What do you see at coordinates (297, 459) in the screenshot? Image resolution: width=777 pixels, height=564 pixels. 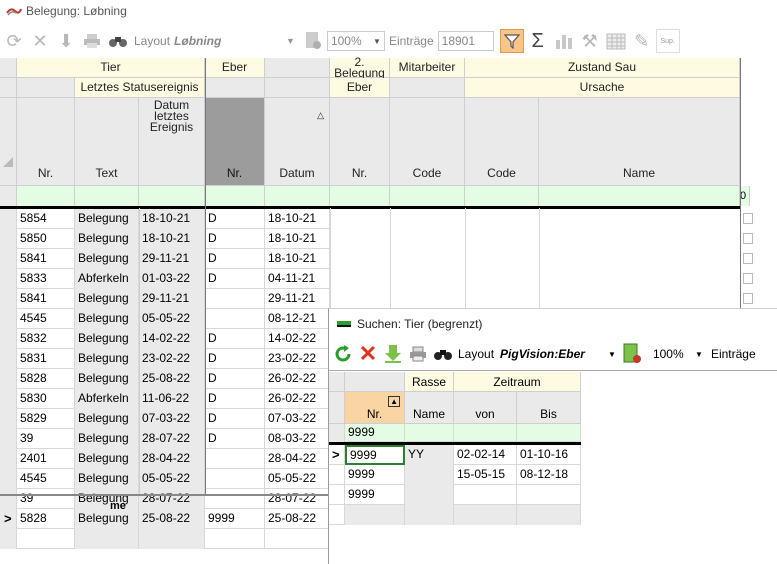 I see `cell-datum: 28-04-22` at bounding box center [297, 459].